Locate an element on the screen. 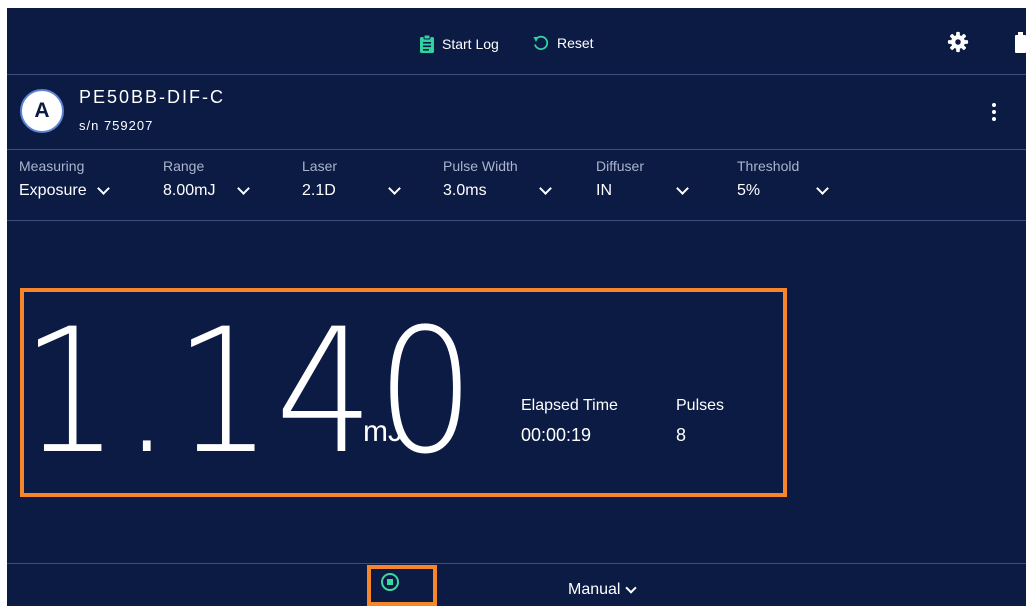 The width and height of the screenshot is (1026, 606). setting-value: IN is located at coordinates (604, 190).